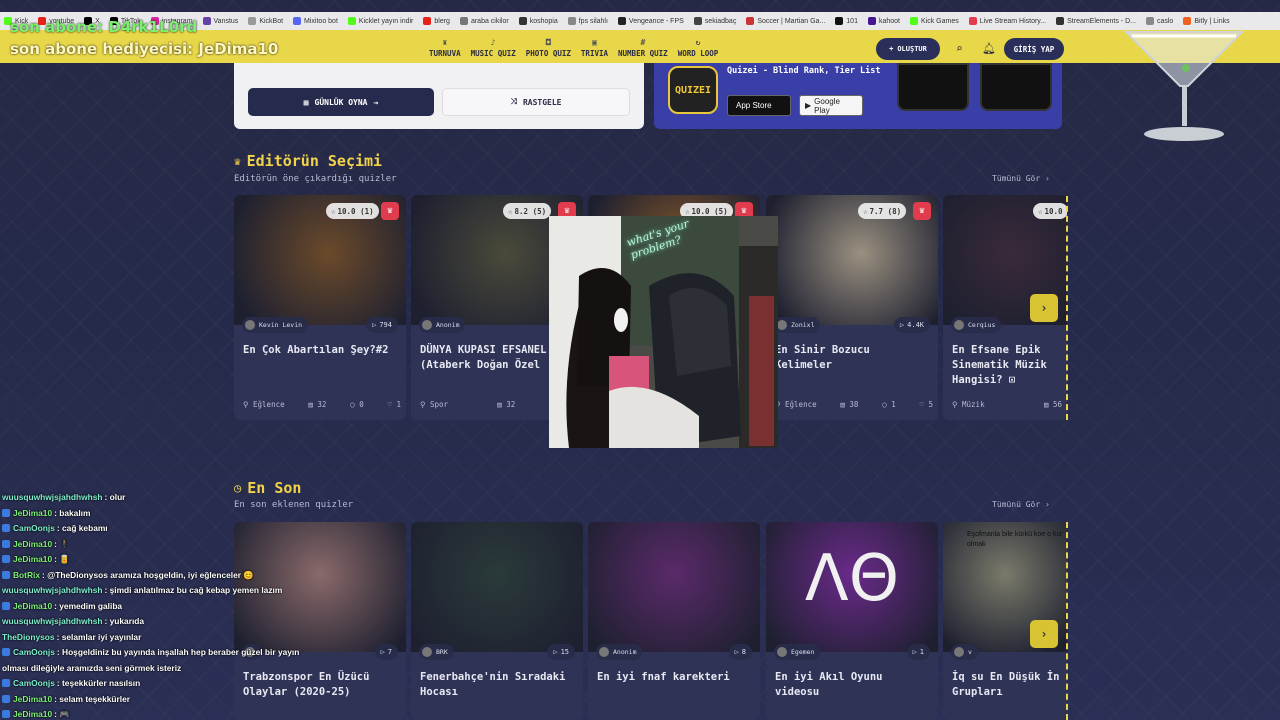 Image resolution: width=1280 pixels, height=720 pixels. What do you see at coordinates (964, 652) in the screenshot?
I see `author-chip: v` at bounding box center [964, 652].